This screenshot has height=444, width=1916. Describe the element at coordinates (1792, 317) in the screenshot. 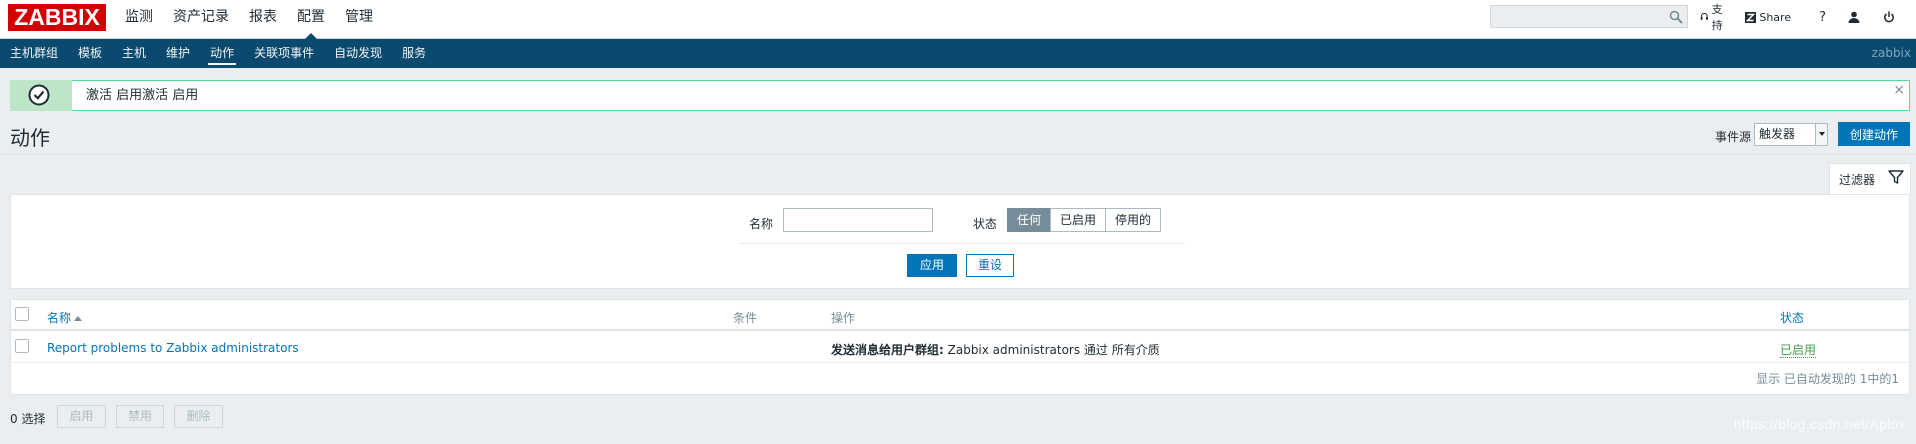

I see `column-status: 状态` at that location.